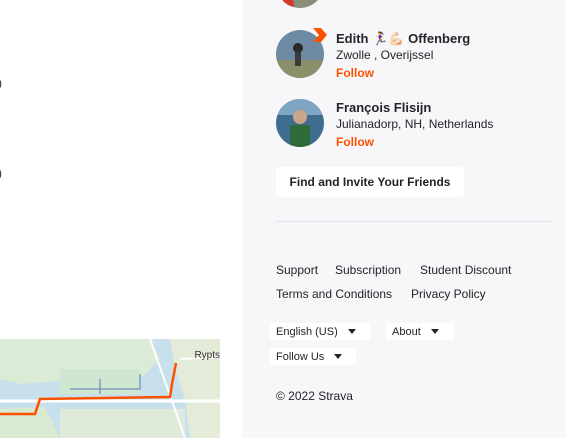 This screenshot has width=566, height=438. Describe the element at coordinates (368, 270) in the screenshot. I see `footer-link-subscription: Subscription` at that location.